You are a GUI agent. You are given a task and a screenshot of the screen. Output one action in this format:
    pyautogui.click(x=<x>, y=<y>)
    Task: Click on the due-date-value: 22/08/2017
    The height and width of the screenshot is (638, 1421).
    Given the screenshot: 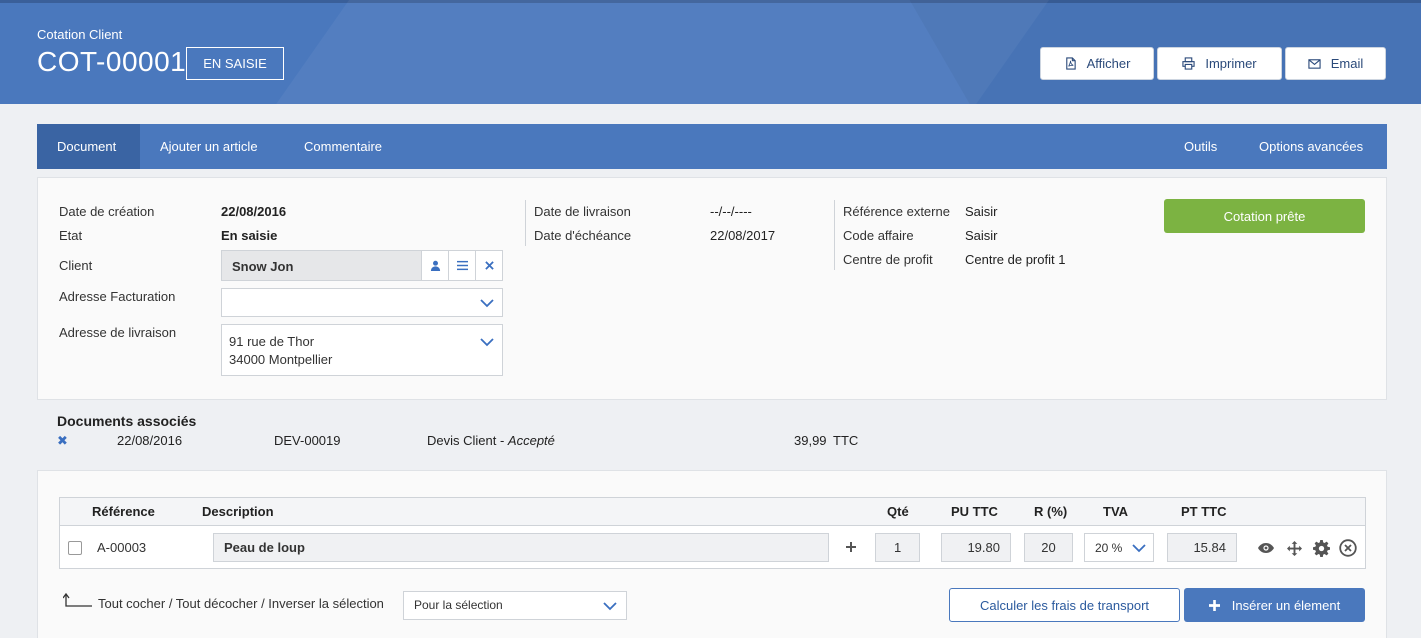 What is the action you would take?
    pyautogui.click(x=742, y=235)
    